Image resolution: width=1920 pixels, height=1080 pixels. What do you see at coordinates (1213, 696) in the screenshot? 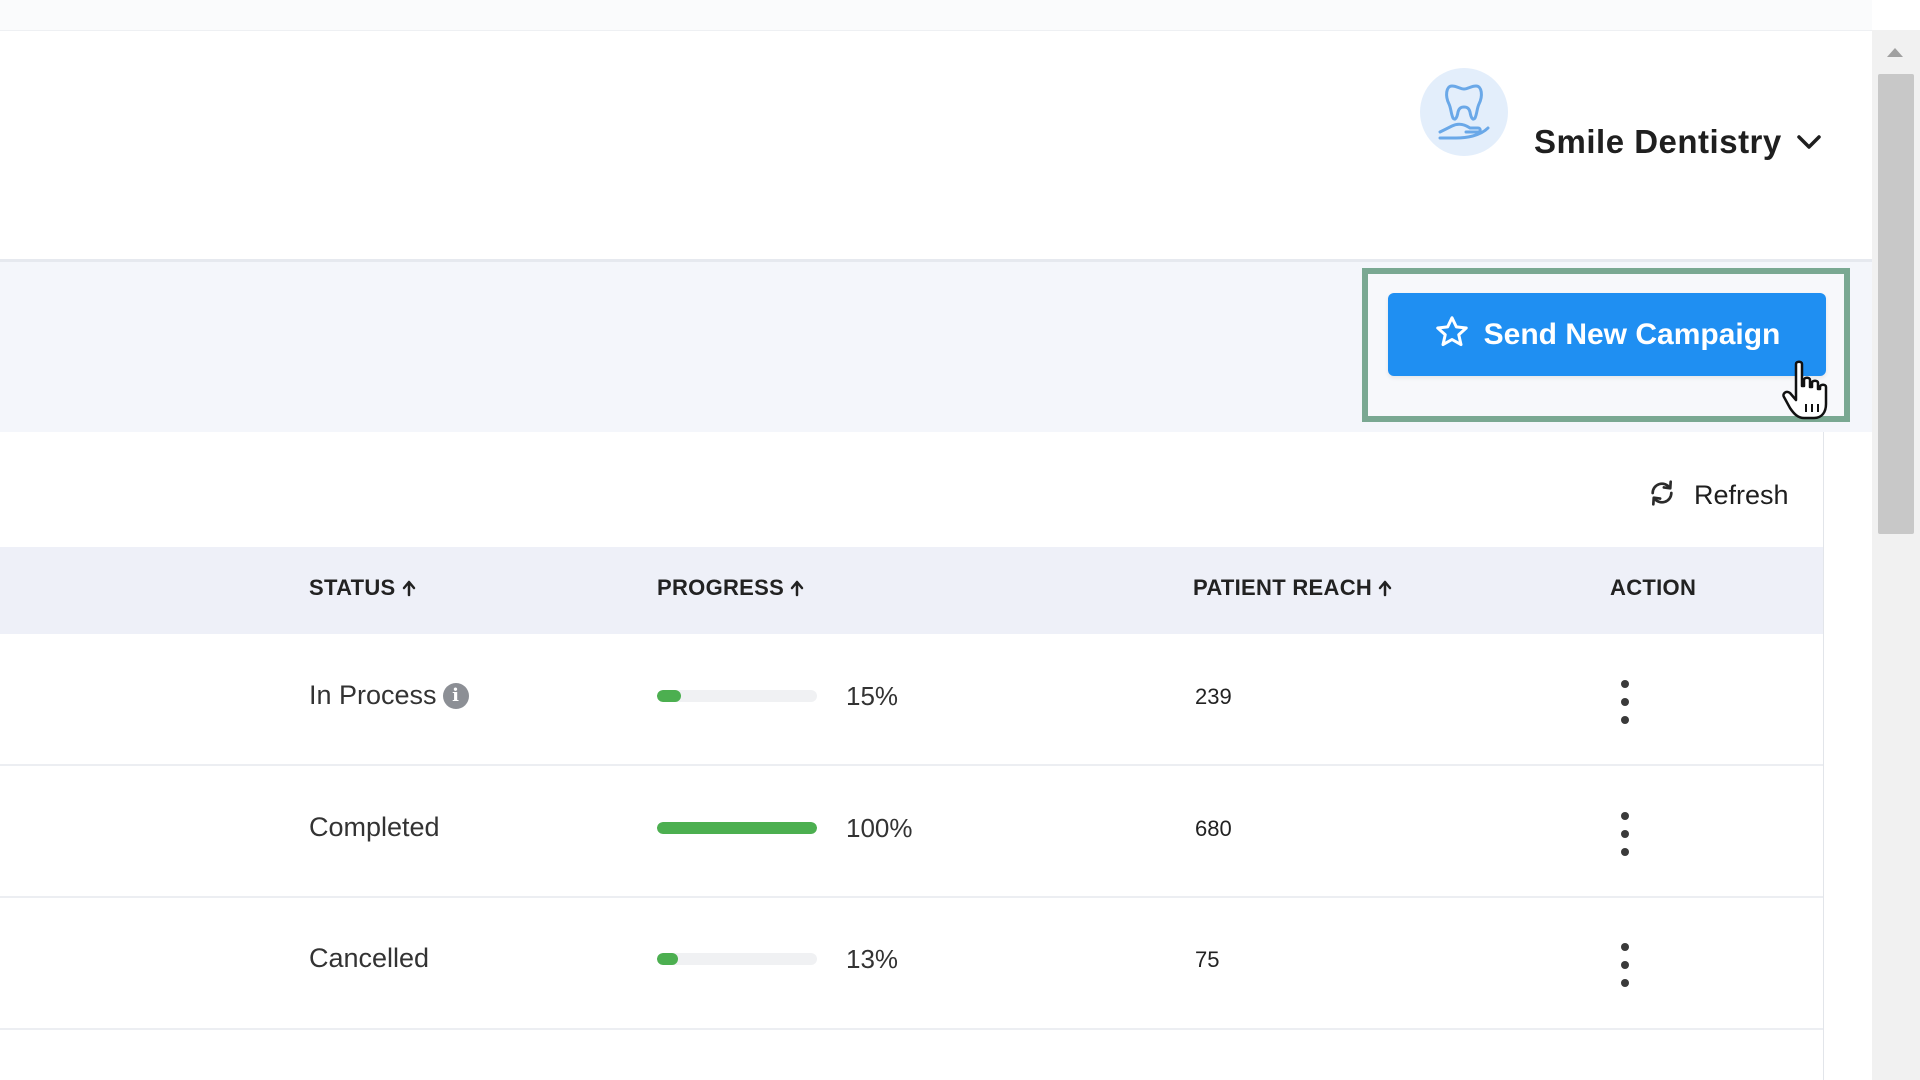
I see `patient-reach-value: 239` at bounding box center [1213, 696].